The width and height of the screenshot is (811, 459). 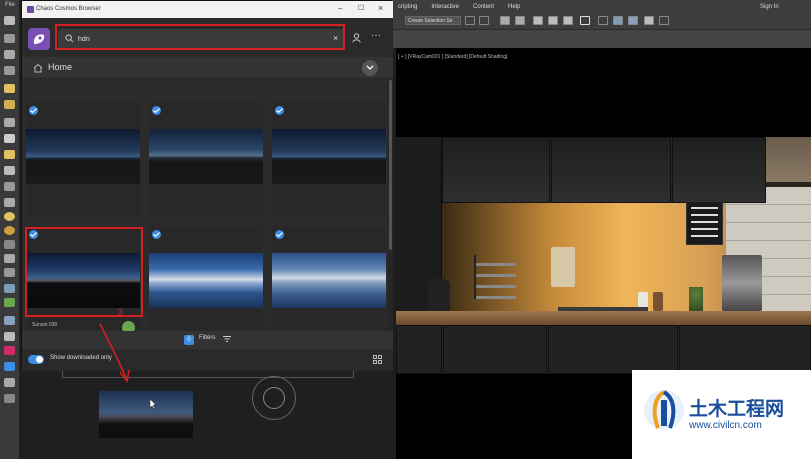 I want to click on menu-item-interactive: Interactive, so click(x=445, y=7).